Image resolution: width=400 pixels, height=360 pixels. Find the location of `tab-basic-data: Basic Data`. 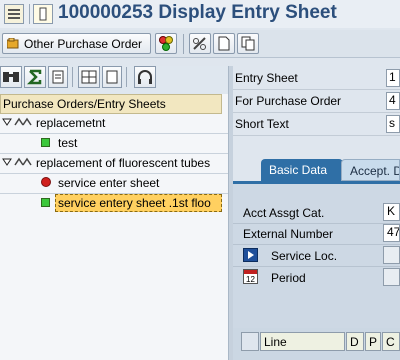

tab-basic-data: Basic Data is located at coordinates (302, 170).